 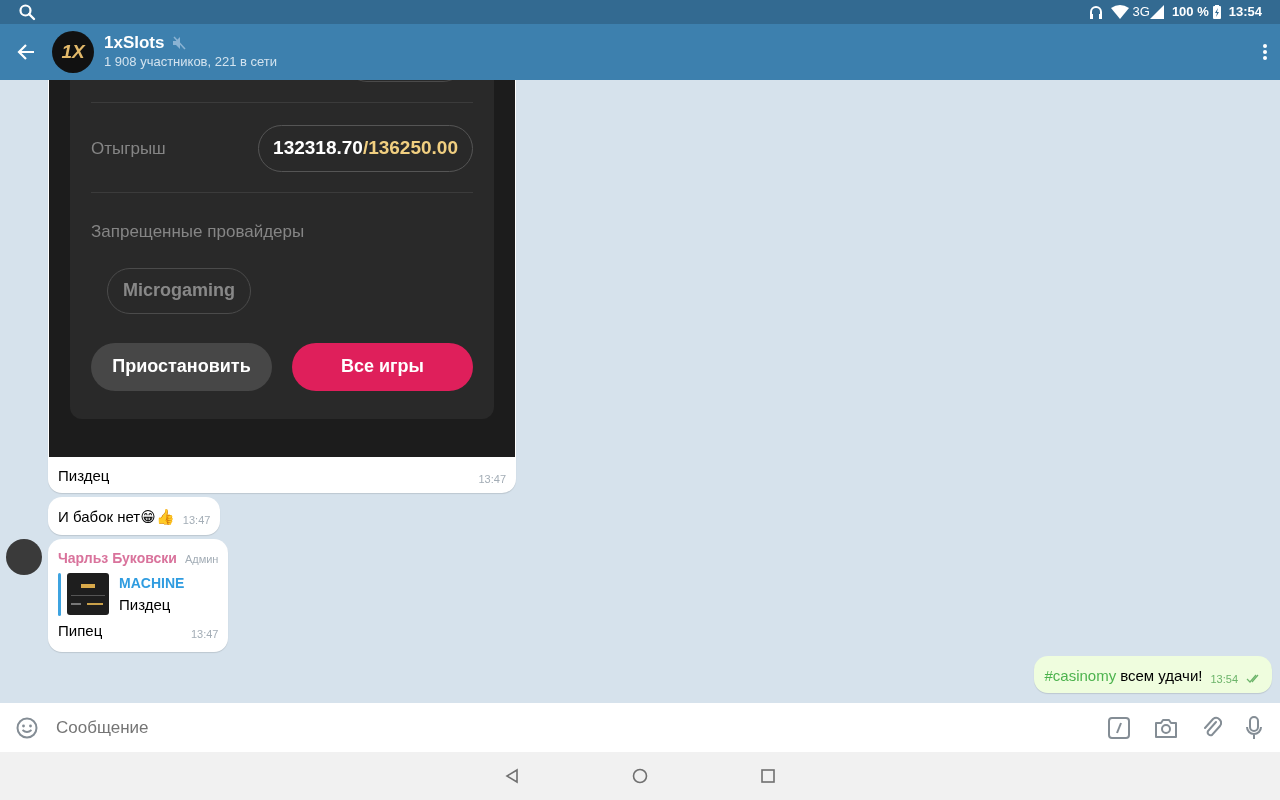 I want to click on signal-icon, so click(x=1156, y=12).